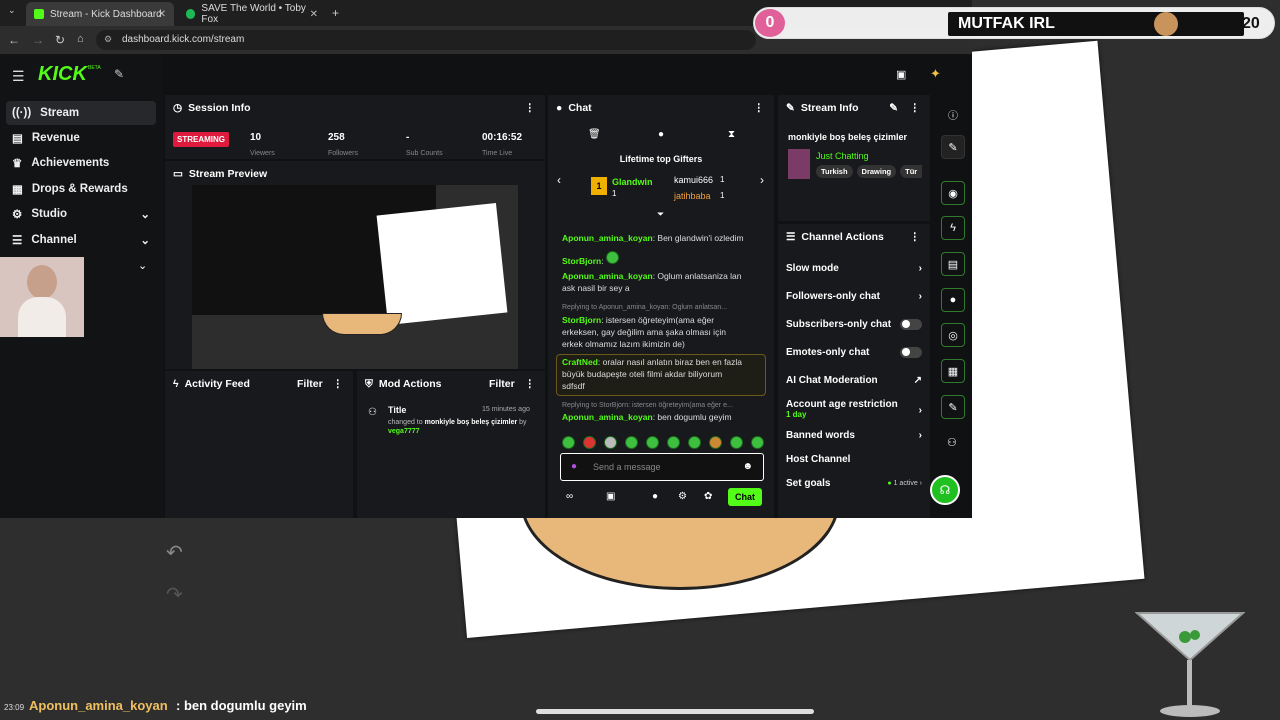 The width and height of the screenshot is (1280, 720). Describe the element at coordinates (708, 496) in the screenshot. I see `gift-icon: ✿` at that location.